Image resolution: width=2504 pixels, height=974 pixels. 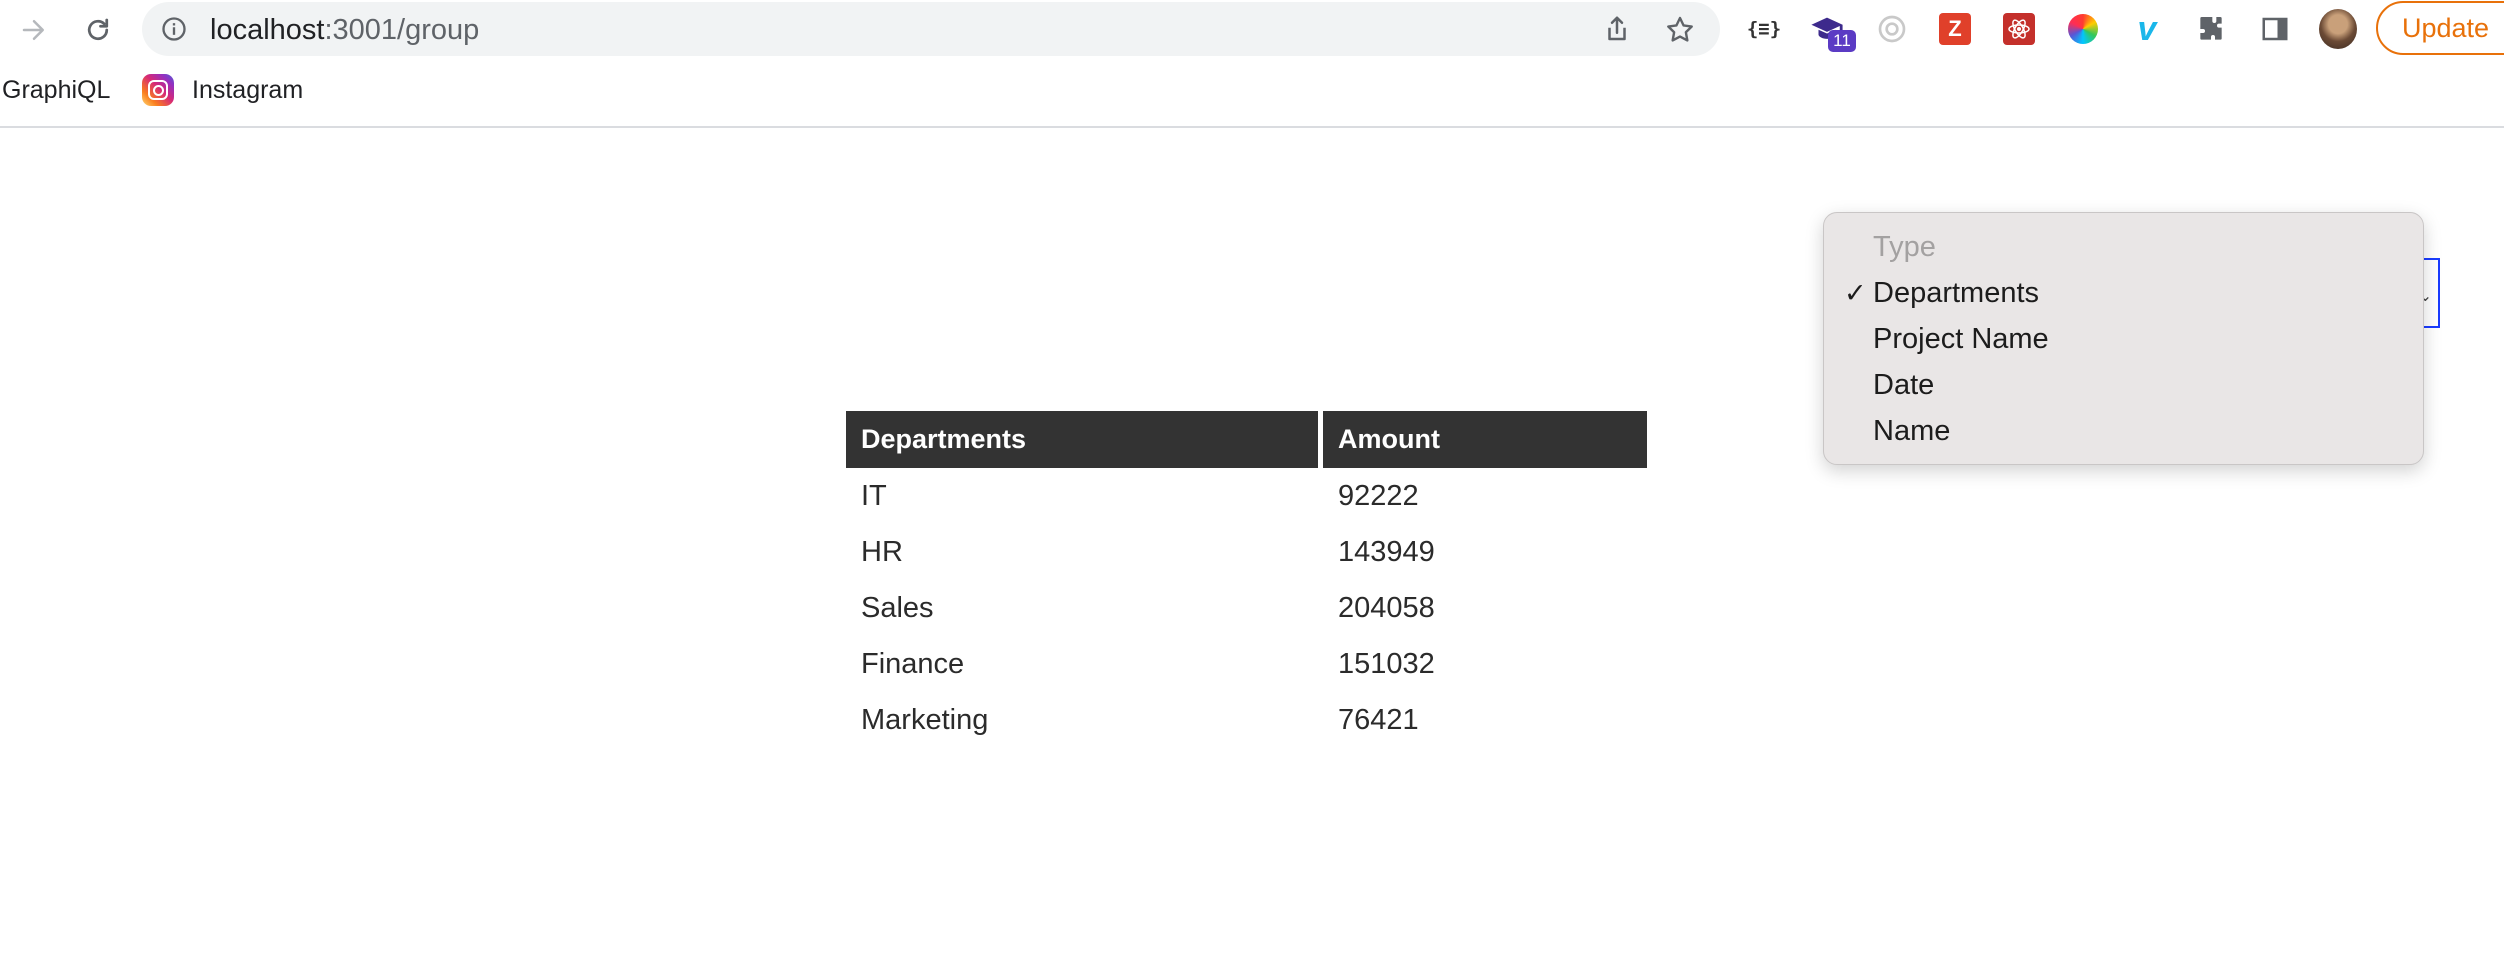 I want to click on bookmarks-bar: GraphiQL Instagram, so click(x=1252, y=93).